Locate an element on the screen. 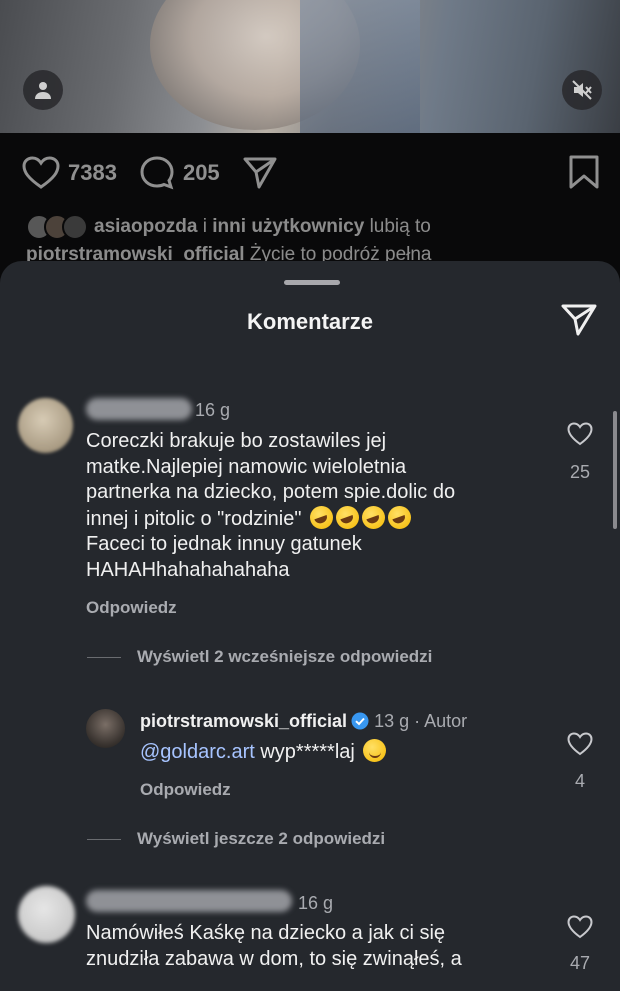 This screenshot has height=991, width=620. photo-background is located at coordinates (360, 66).